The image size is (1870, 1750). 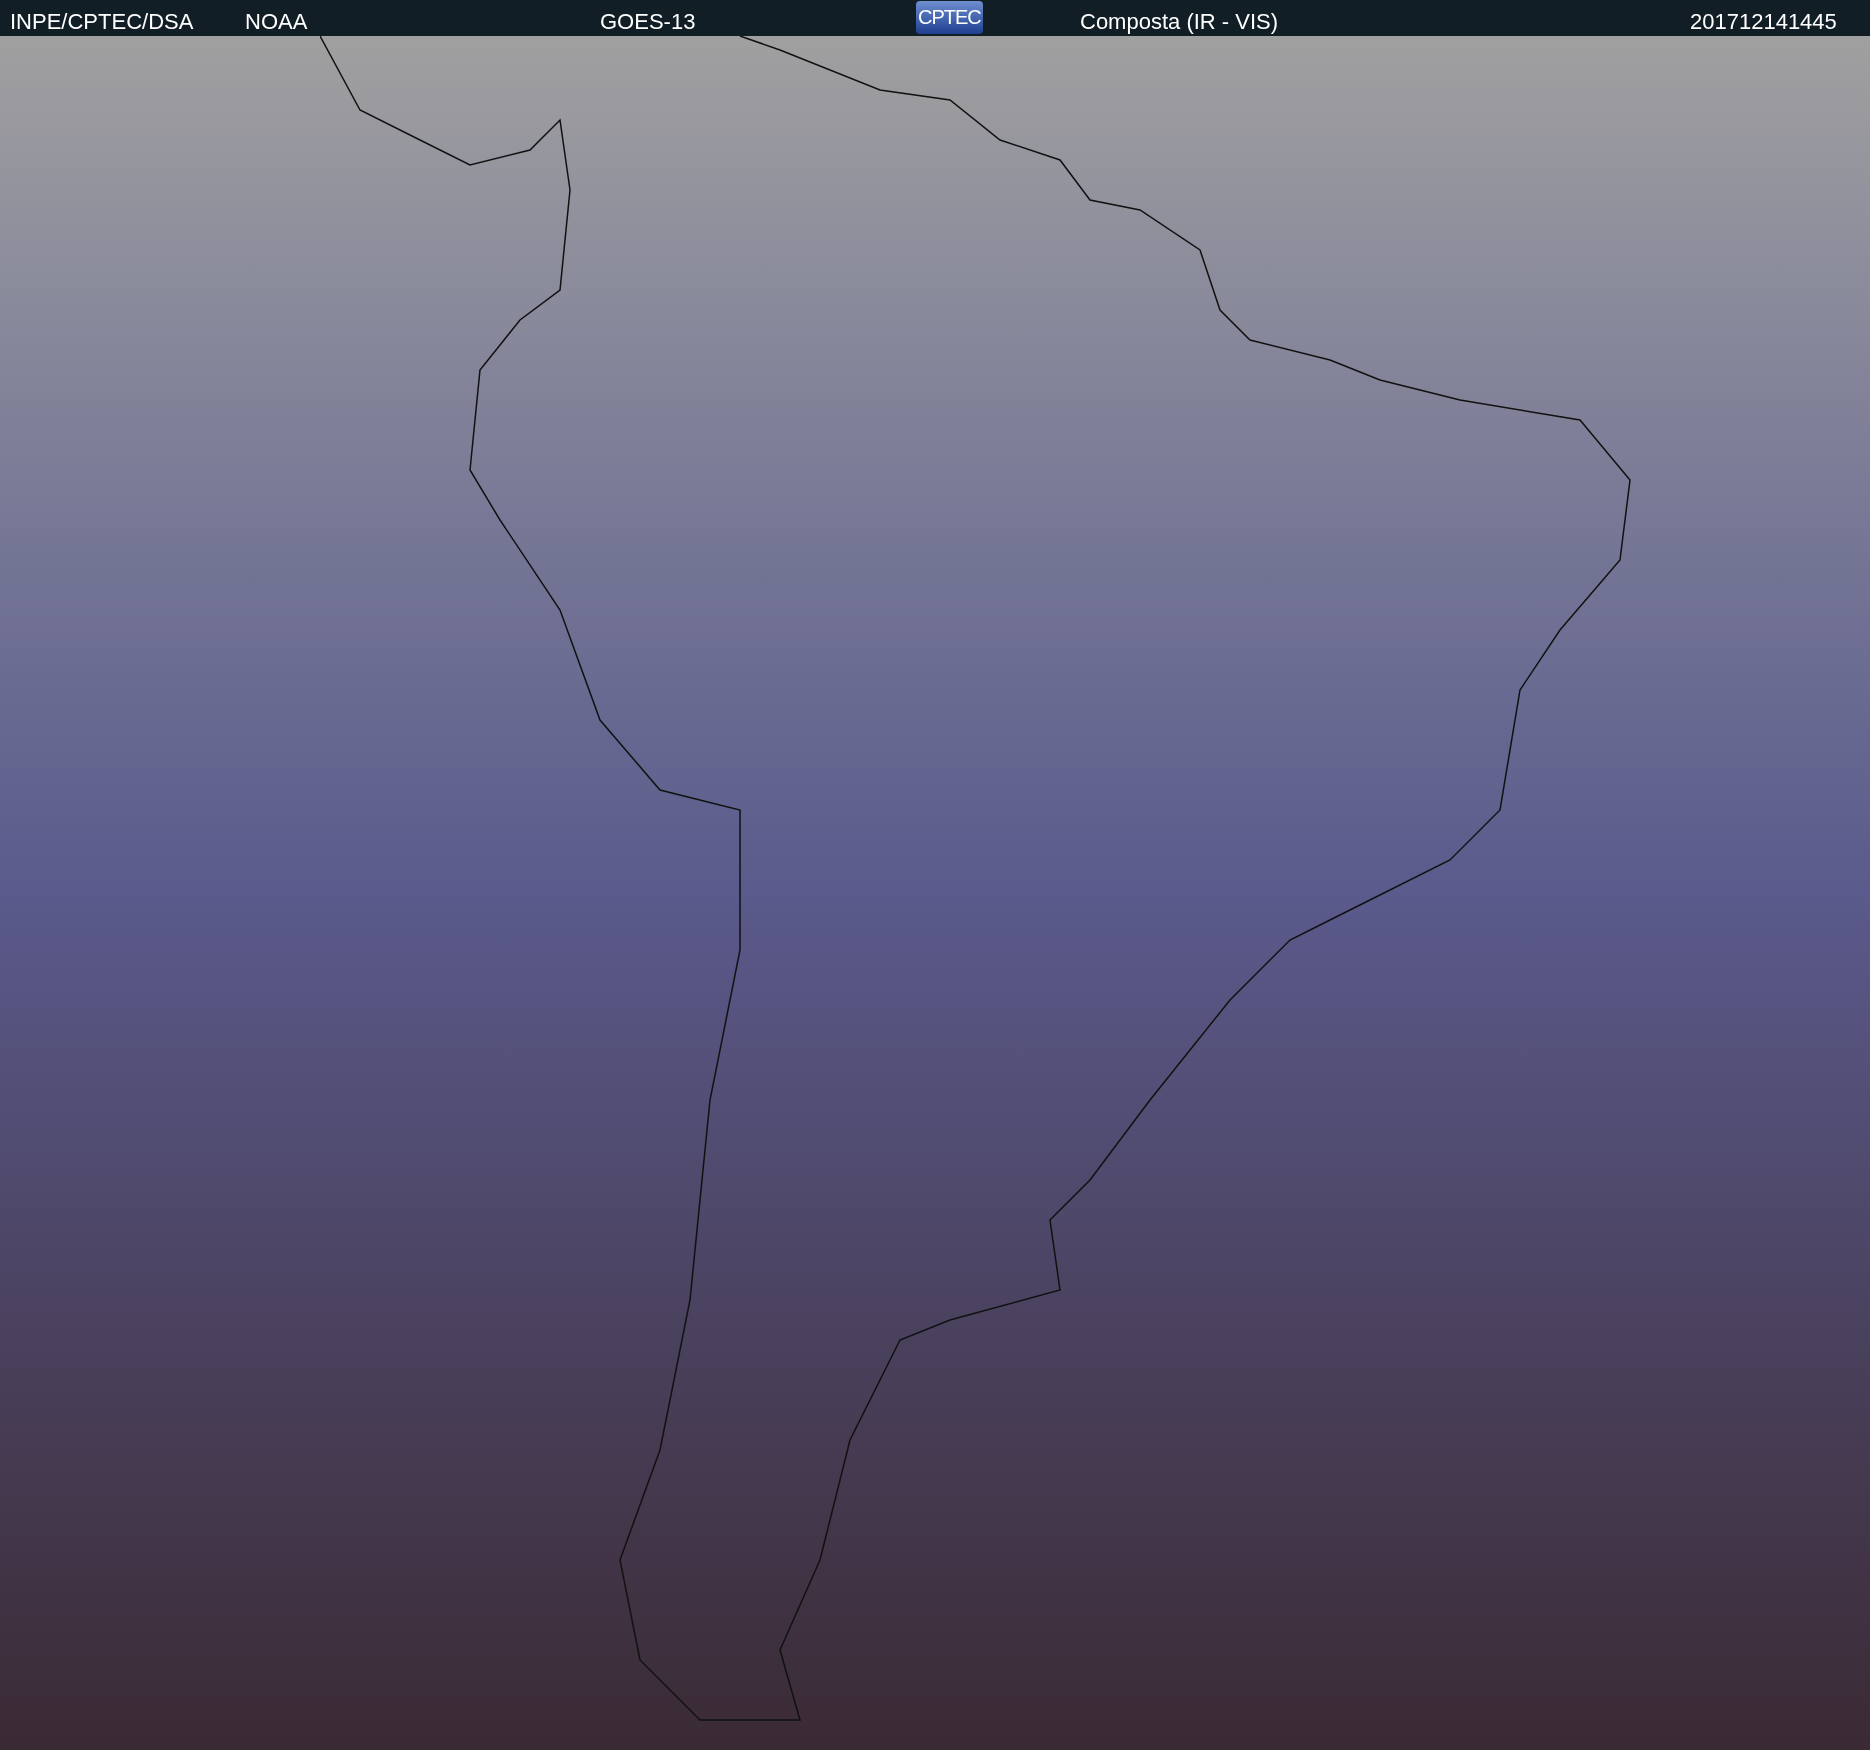 I want to click on source-label: NOAA, so click(x=276, y=22).